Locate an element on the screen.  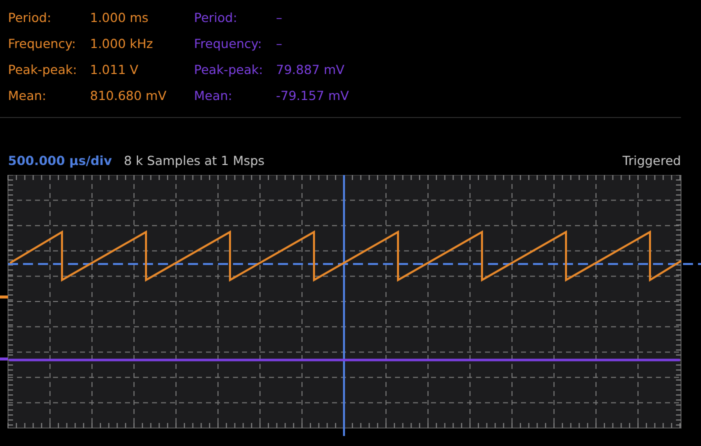
sample-info: 8 k Samples at 1 Msps is located at coordinates (194, 160).